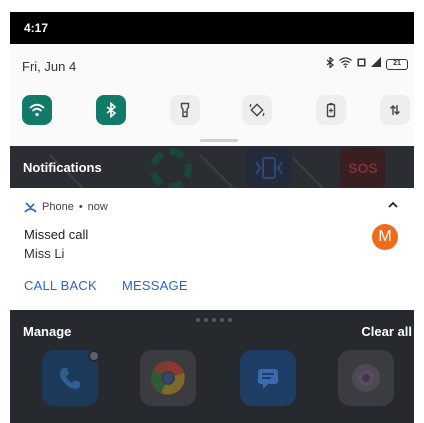 The width and height of the screenshot is (424, 423). What do you see at coordinates (36, 28) in the screenshot?
I see `status-time: 4:17` at bounding box center [36, 28].